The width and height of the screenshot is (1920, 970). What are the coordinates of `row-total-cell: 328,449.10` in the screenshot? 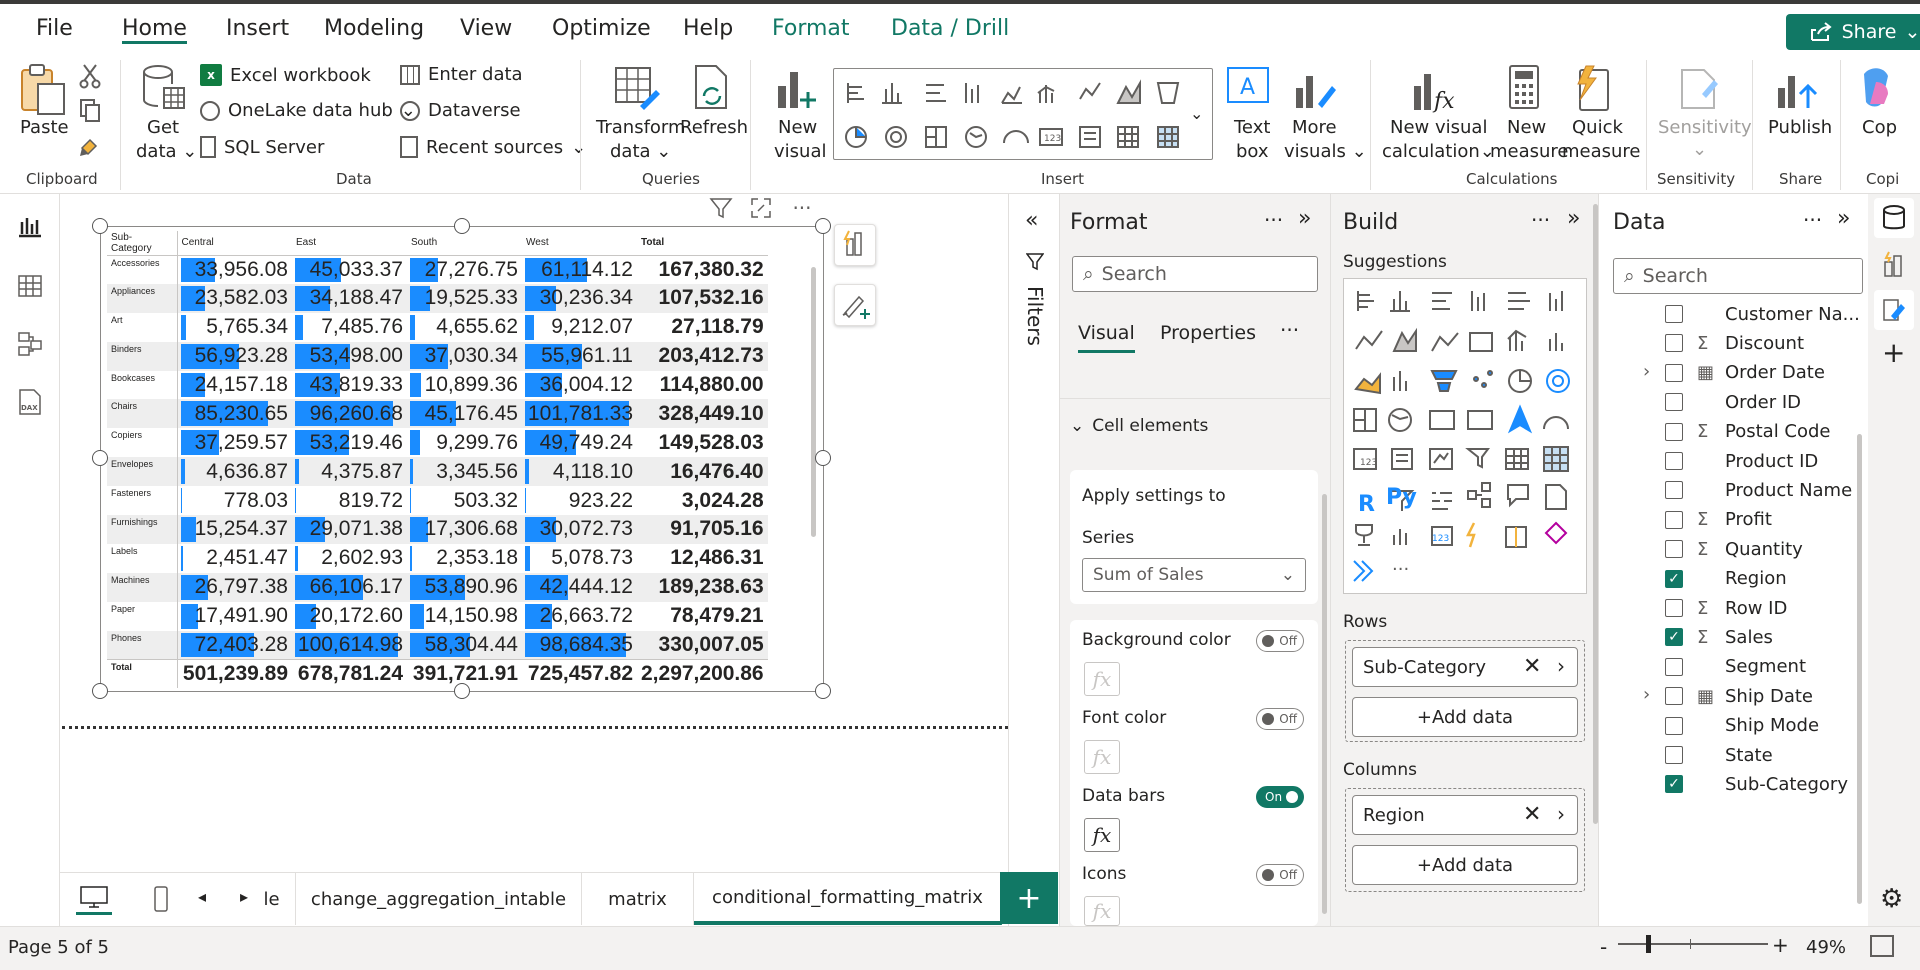 It's located at (702, 414).